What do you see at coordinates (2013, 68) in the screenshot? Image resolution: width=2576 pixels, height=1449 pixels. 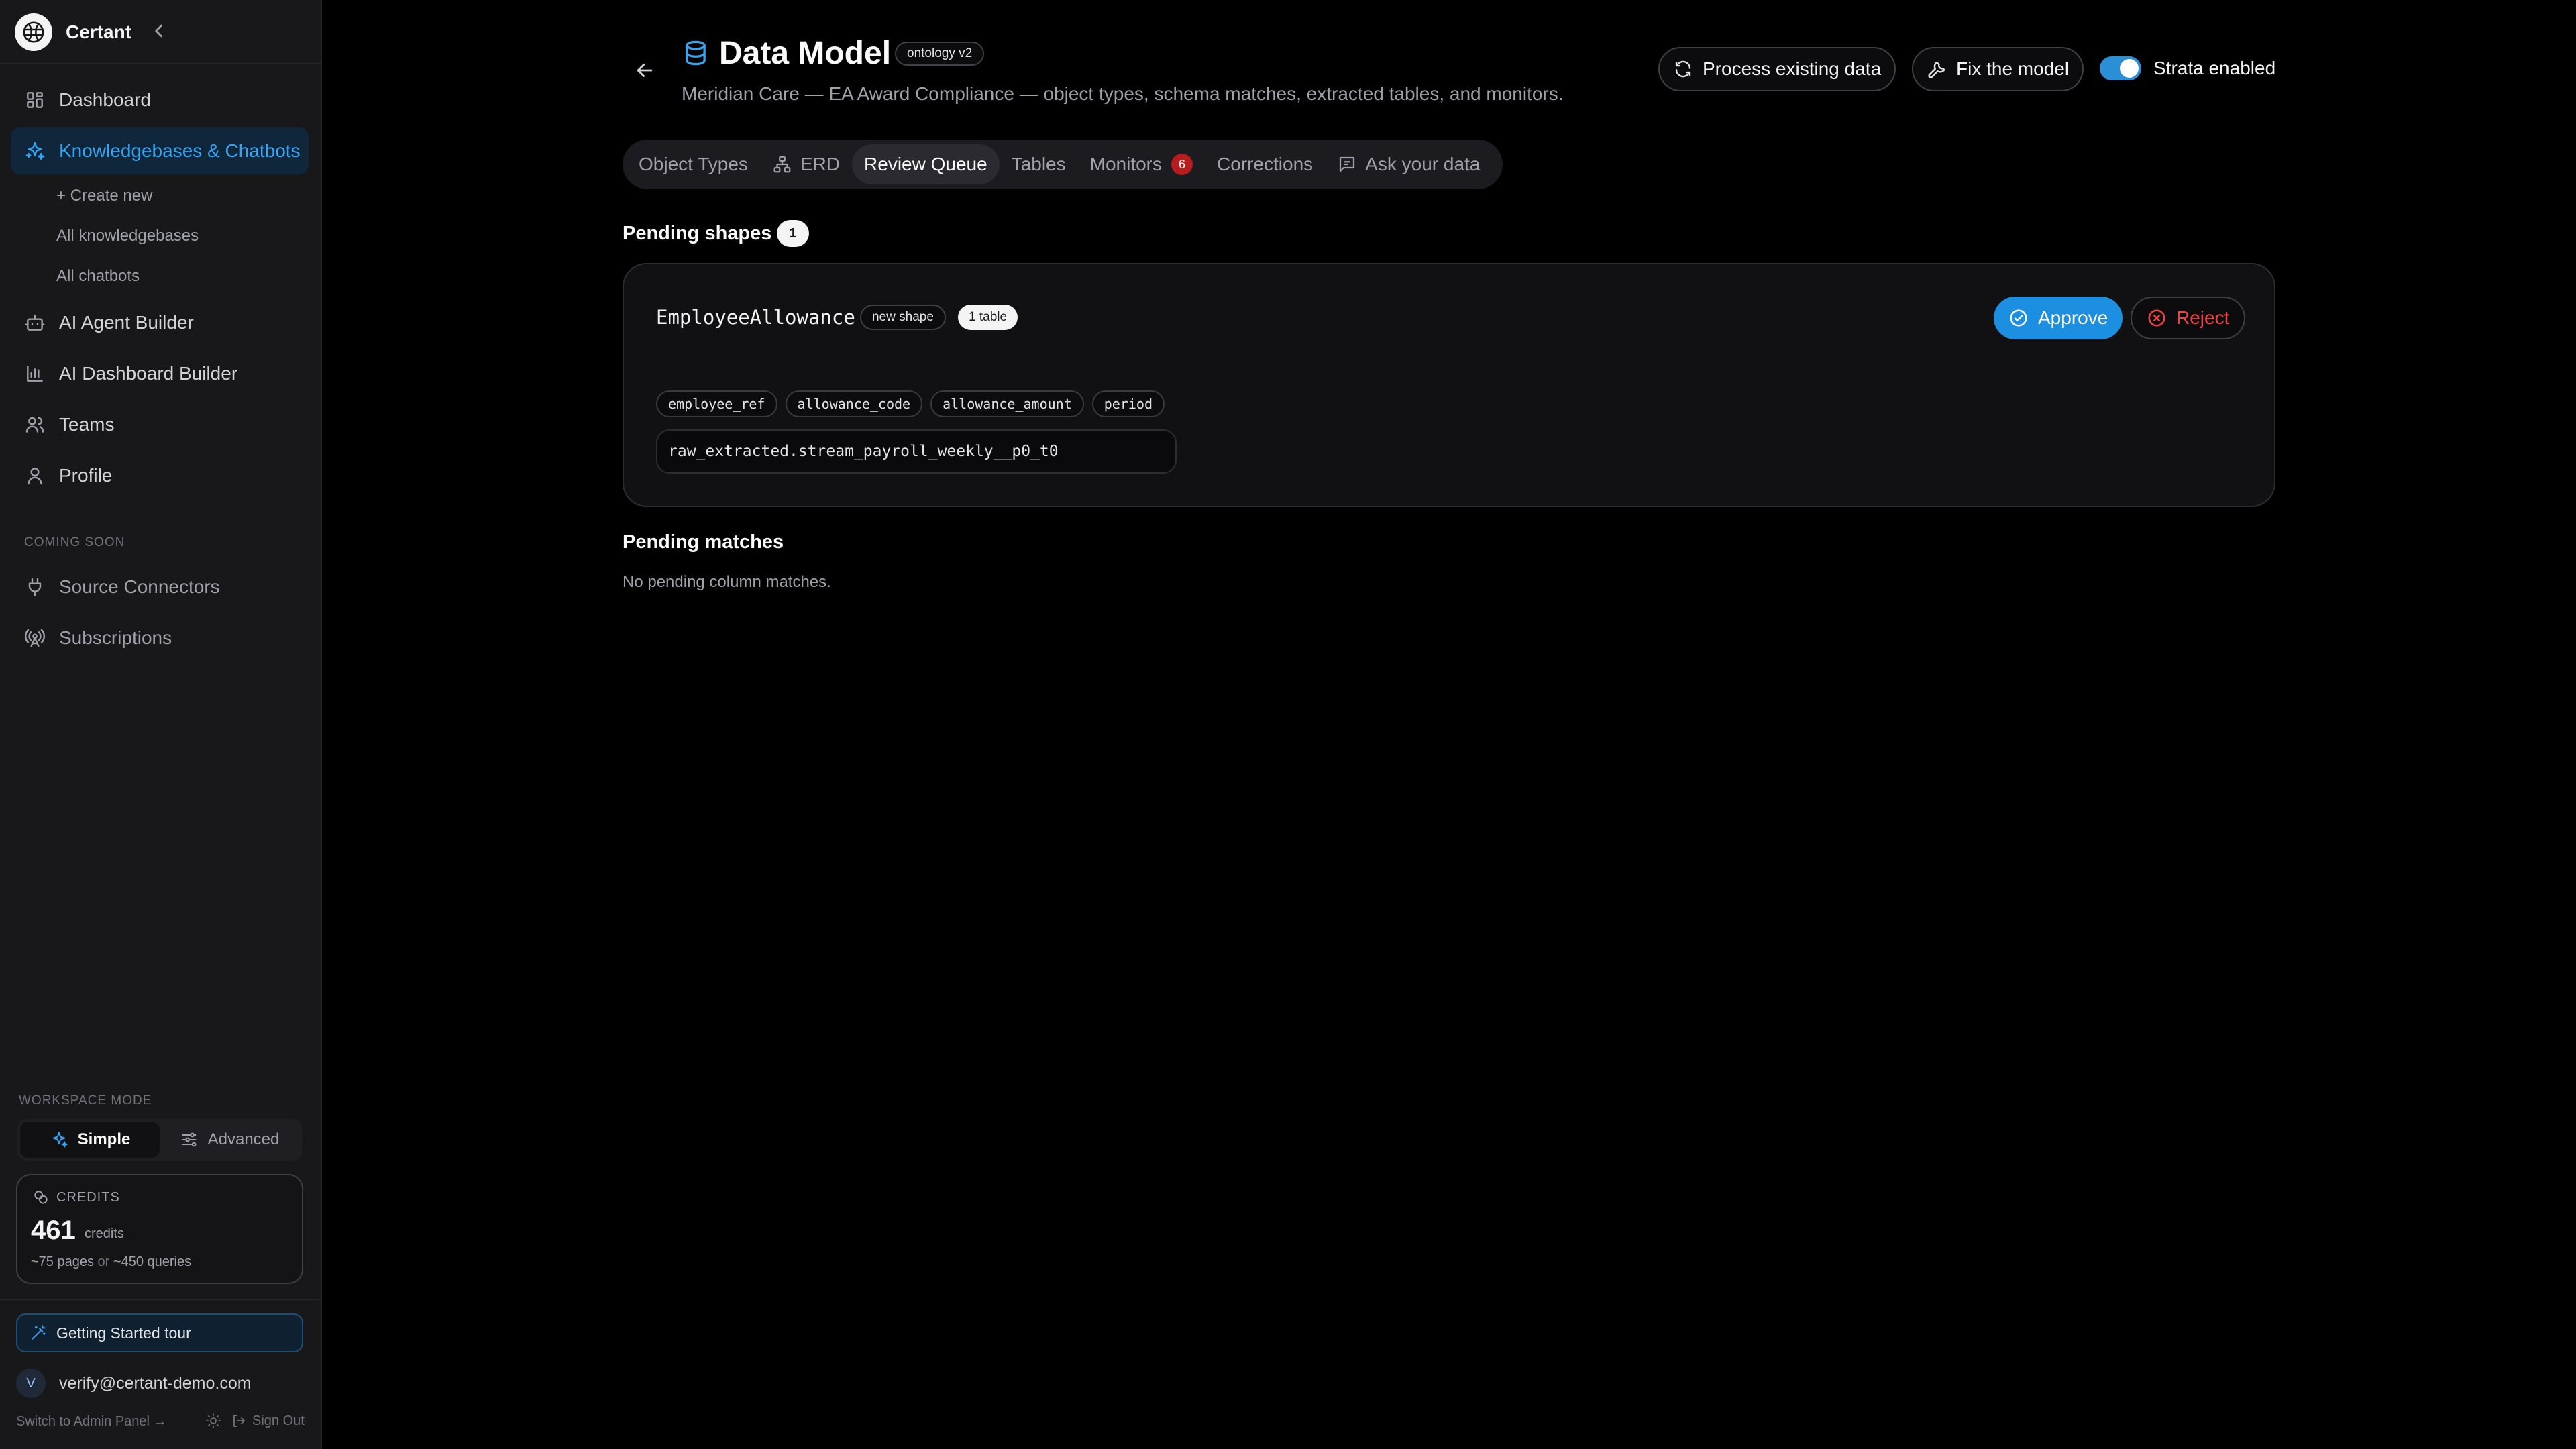 I see `fix-label: Fix the model` at bounding box center [2013, 68].